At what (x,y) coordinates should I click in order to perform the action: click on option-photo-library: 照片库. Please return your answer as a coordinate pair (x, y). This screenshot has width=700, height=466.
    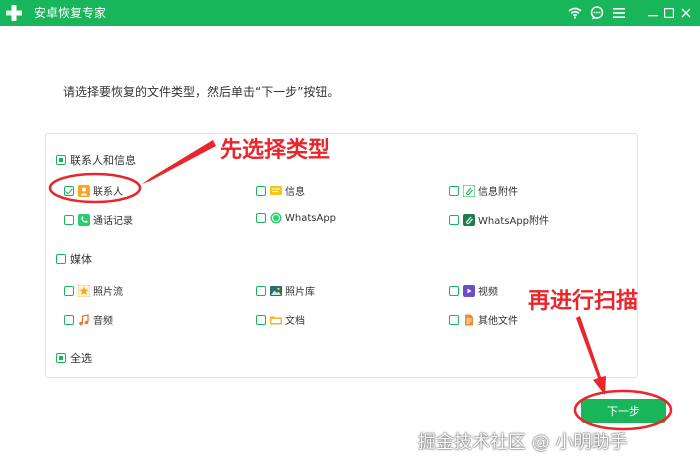
    Looking at the image, I should click on (285, 290).